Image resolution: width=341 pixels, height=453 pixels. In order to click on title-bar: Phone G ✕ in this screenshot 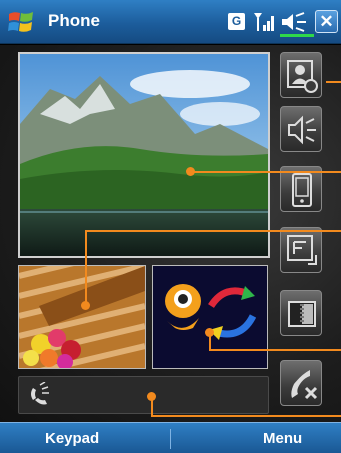, I will do `click(170, 22)`.